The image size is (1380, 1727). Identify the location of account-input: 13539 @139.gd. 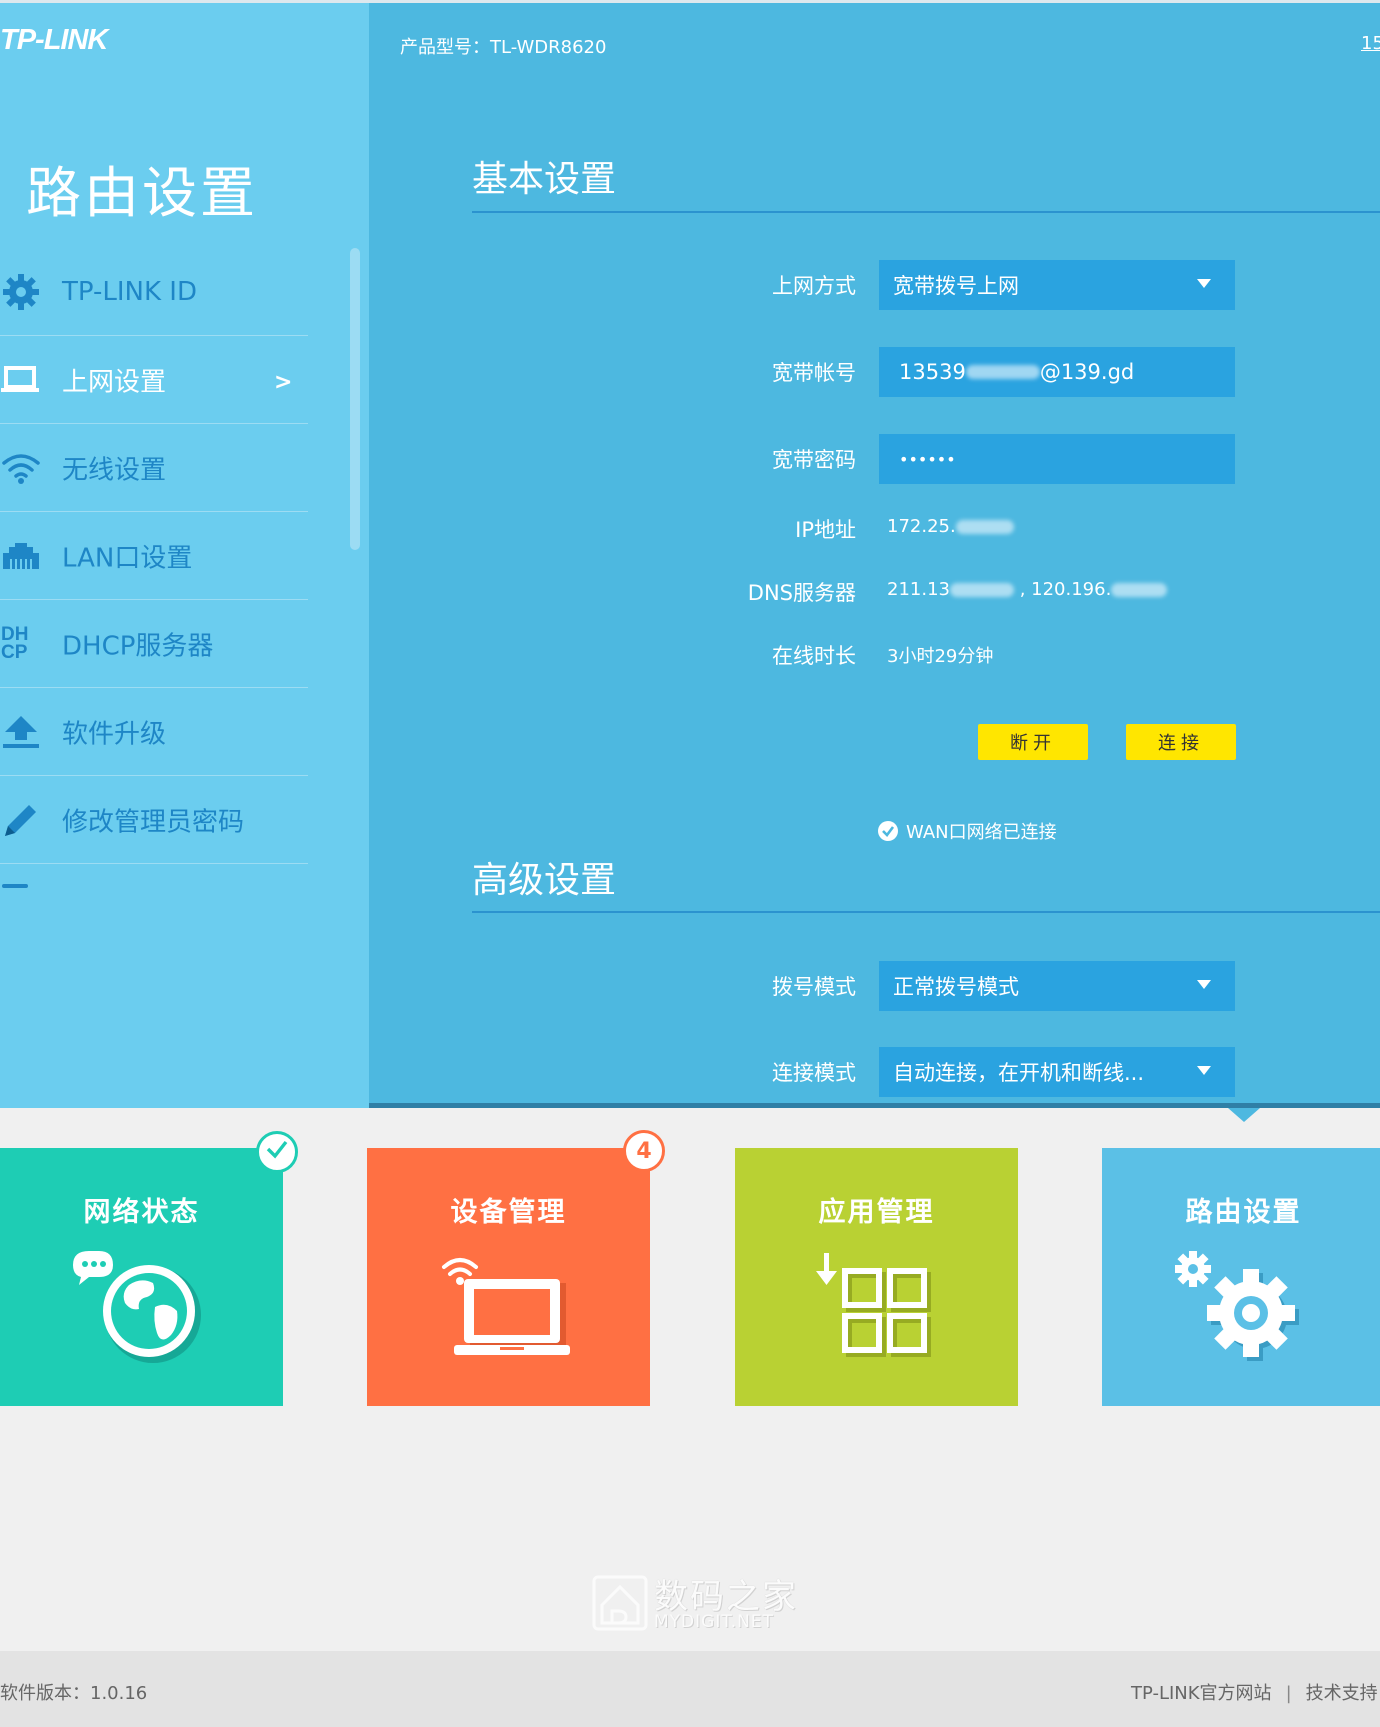
(1057, 372).